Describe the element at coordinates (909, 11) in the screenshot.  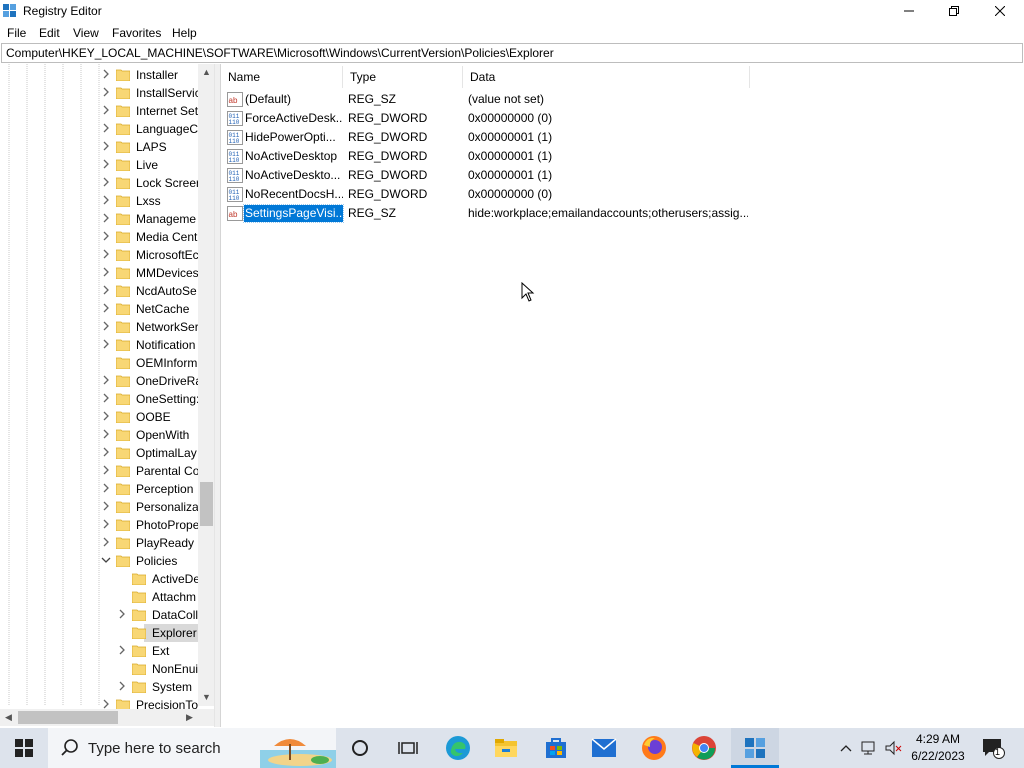
I see `minimize-button` at that location.